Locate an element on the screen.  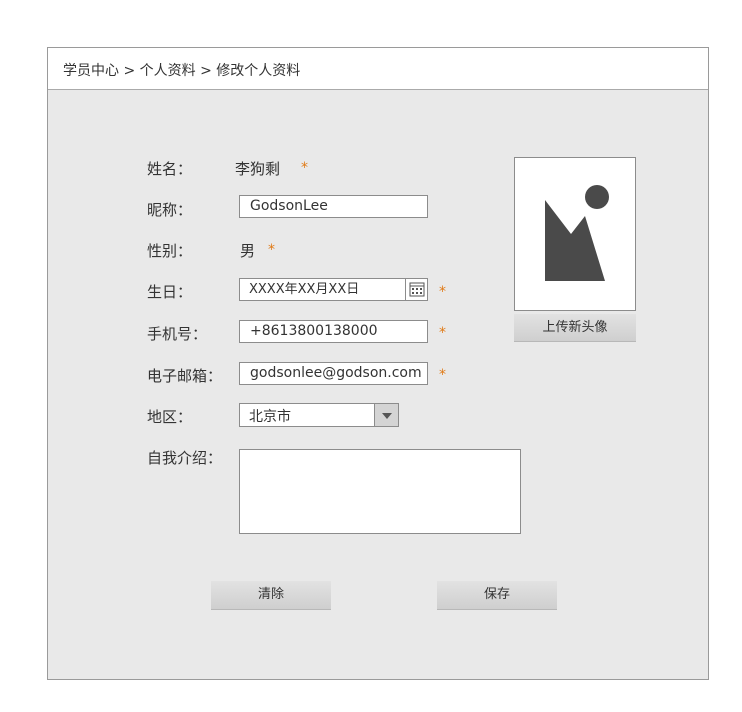
nickname-input: GodsonLee is located at coordinates (333, 206).